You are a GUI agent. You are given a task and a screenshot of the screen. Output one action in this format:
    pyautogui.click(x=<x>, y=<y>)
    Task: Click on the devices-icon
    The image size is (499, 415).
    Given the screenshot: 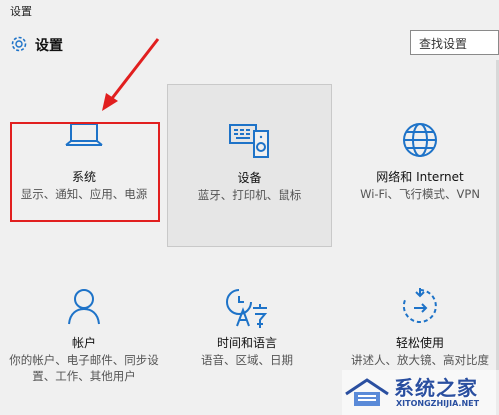 What is the action you would take?
    pyautogui.click(x=249, y=139)
    